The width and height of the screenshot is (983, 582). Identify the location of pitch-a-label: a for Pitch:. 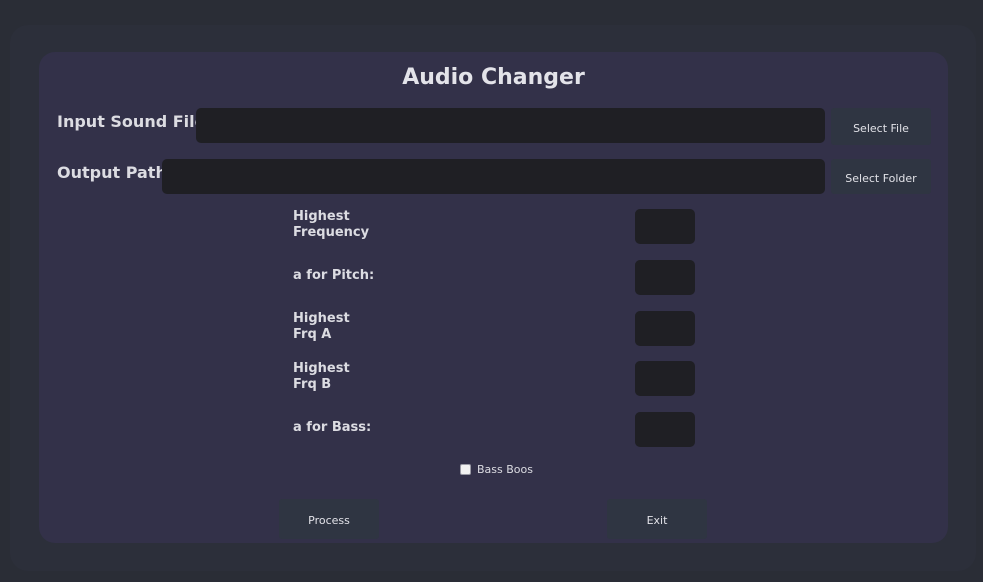
(334, 275).